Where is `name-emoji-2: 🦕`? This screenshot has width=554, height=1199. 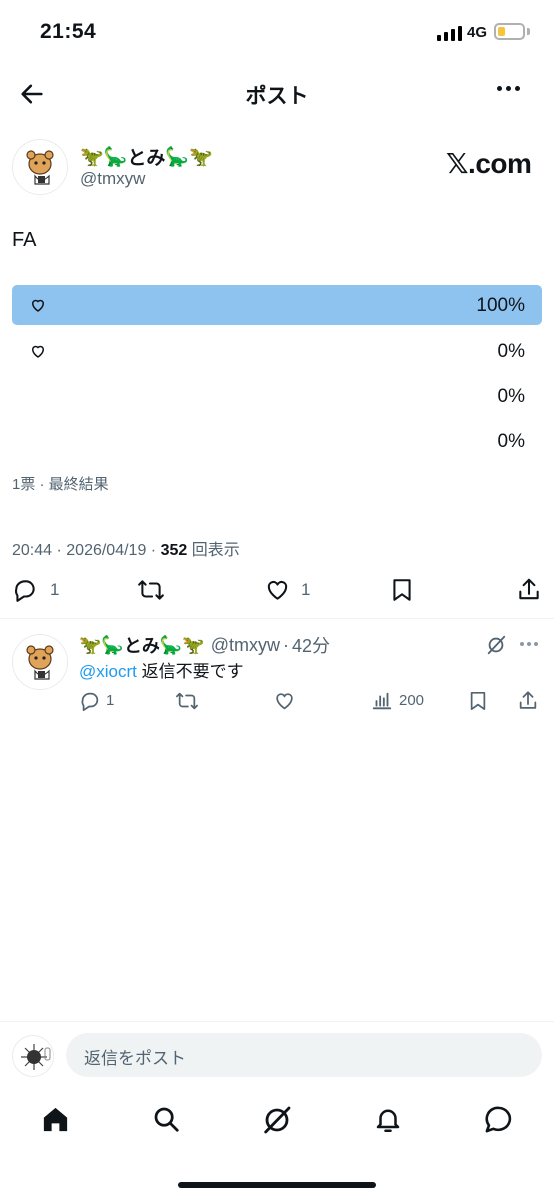 name-emoji-2: 🦕 is located at coordinates (115, 157).